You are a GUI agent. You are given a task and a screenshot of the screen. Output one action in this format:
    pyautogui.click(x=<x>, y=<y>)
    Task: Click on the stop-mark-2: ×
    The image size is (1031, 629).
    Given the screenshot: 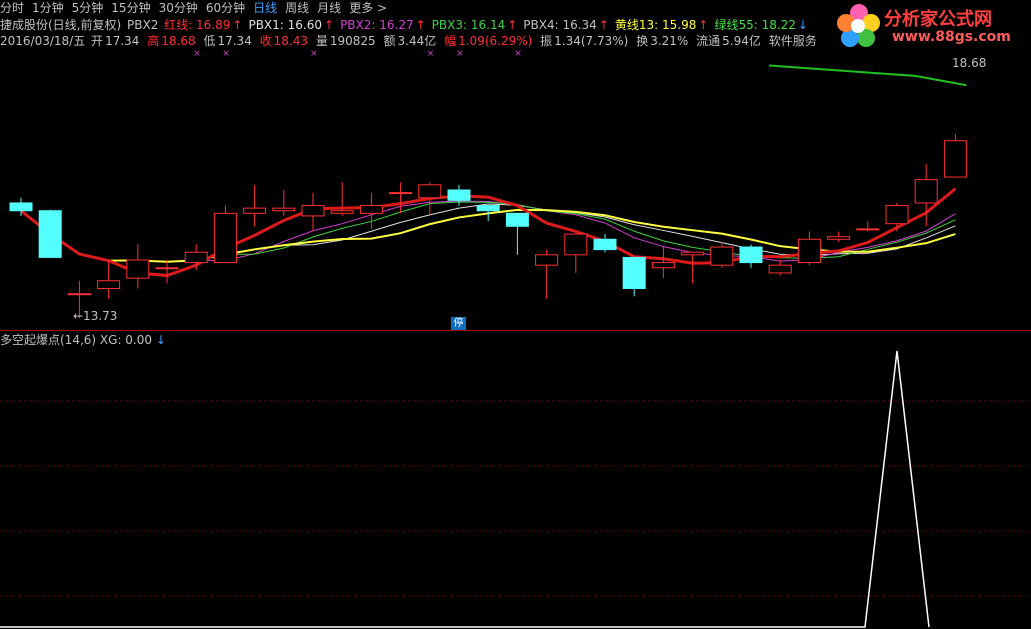 What is the action you would take?
    pyautogui.click(x=314, y=54)
    